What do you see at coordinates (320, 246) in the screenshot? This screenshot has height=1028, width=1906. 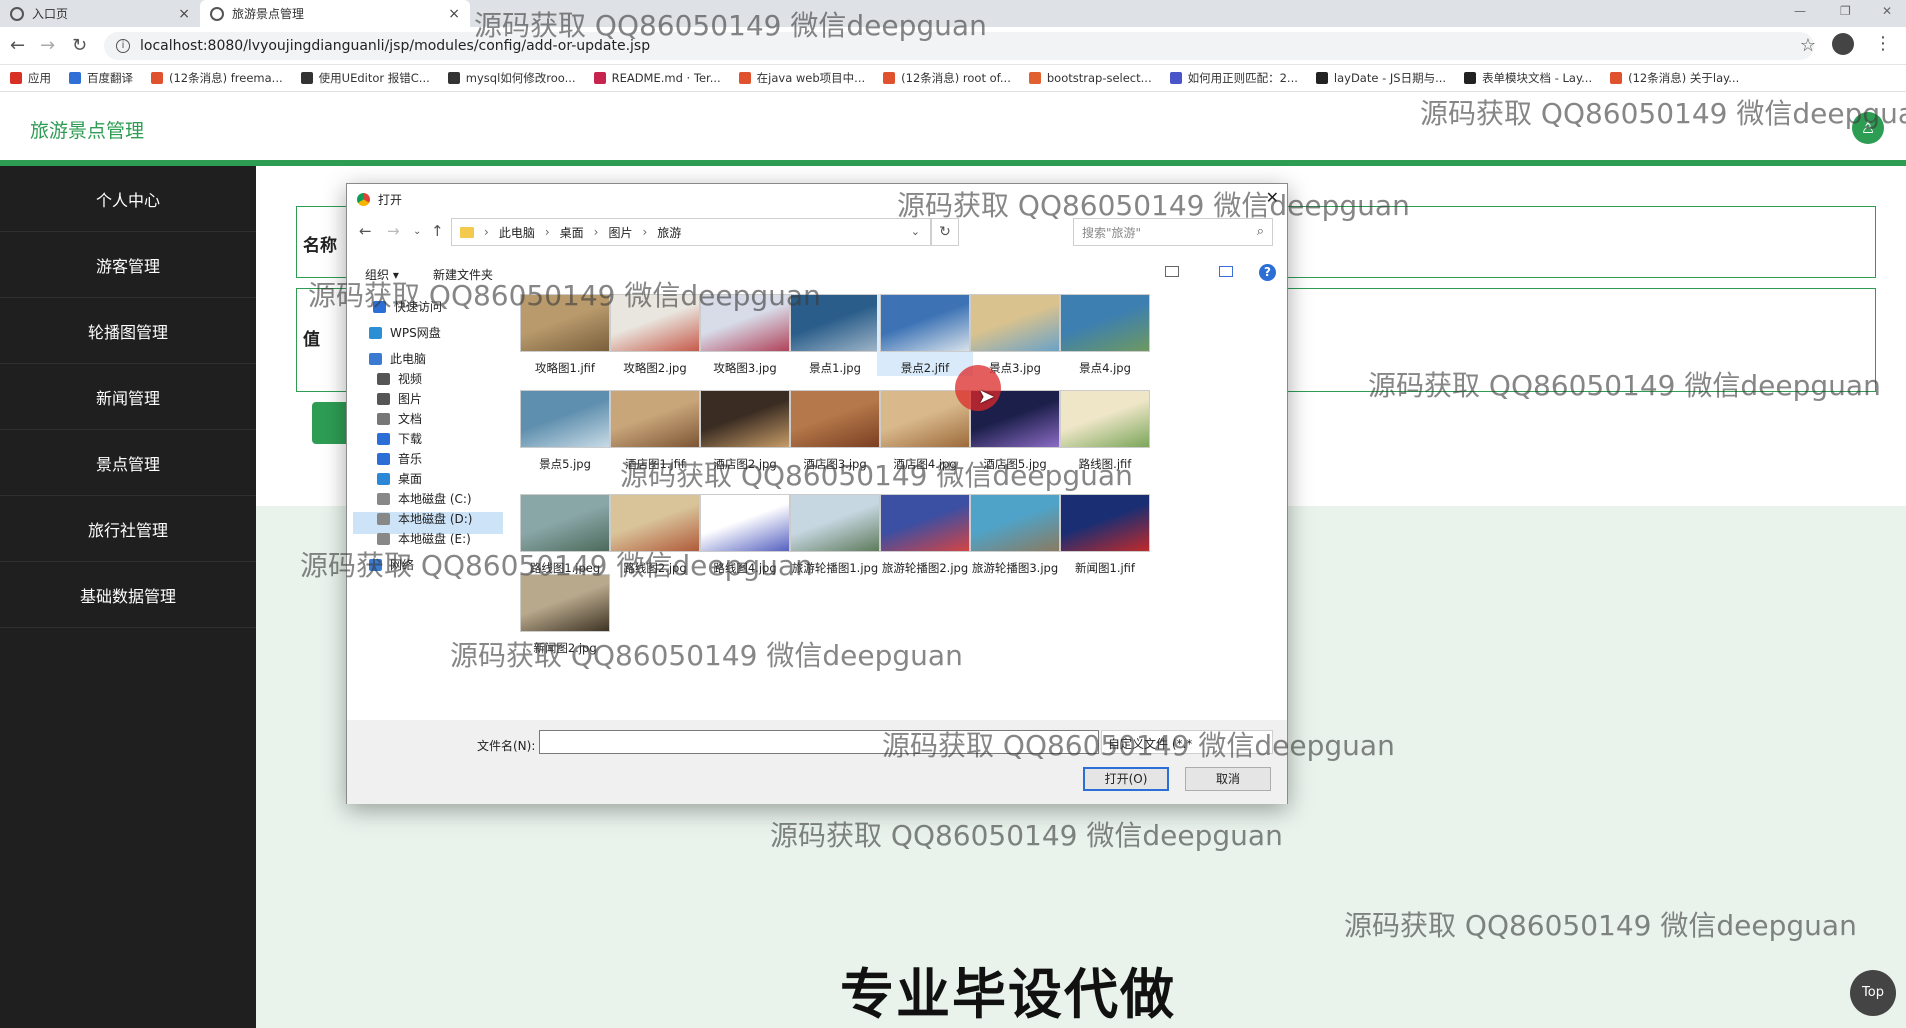 I see `name-label: 名称` at bounding box center [320, 246].